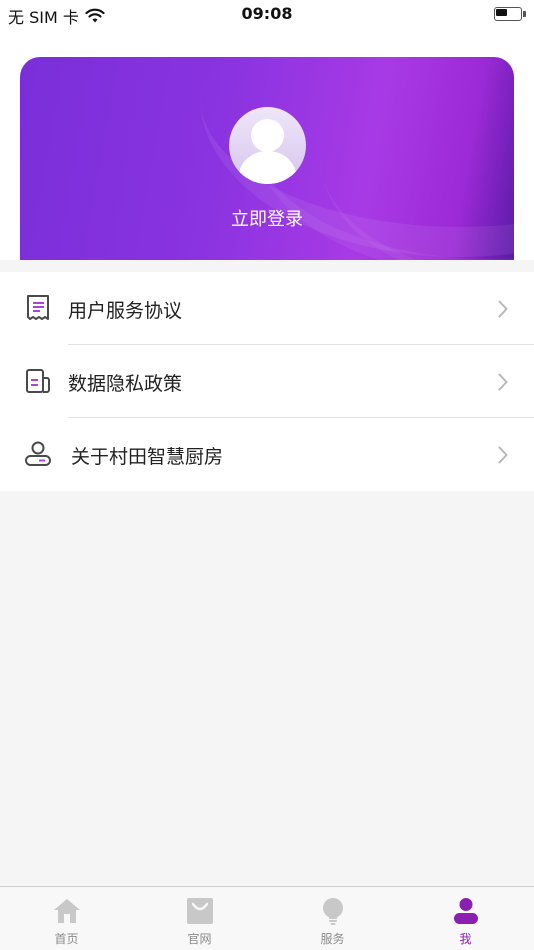 The width and height of the screenshot is (534, 950). What do you see at coordinates (510, 14) in the screenshot?
I see `battery-icon` at bounding box center [510, 14].